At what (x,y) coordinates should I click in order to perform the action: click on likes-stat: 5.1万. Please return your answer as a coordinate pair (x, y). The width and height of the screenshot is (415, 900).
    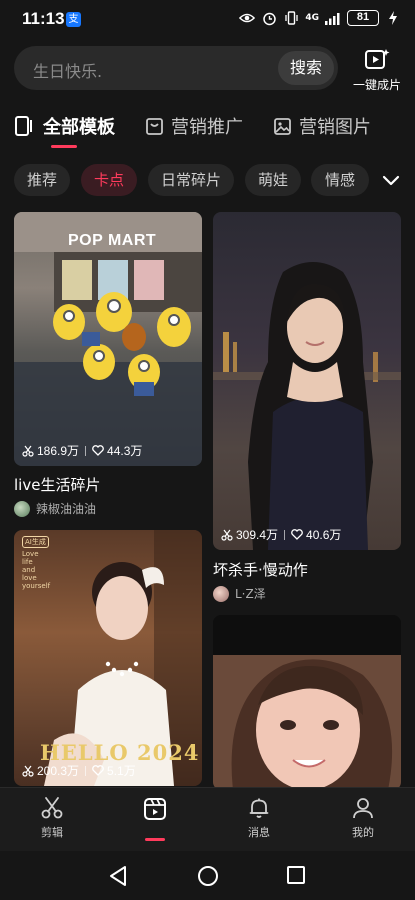
    Looking at the image, I should click on (114, 770).